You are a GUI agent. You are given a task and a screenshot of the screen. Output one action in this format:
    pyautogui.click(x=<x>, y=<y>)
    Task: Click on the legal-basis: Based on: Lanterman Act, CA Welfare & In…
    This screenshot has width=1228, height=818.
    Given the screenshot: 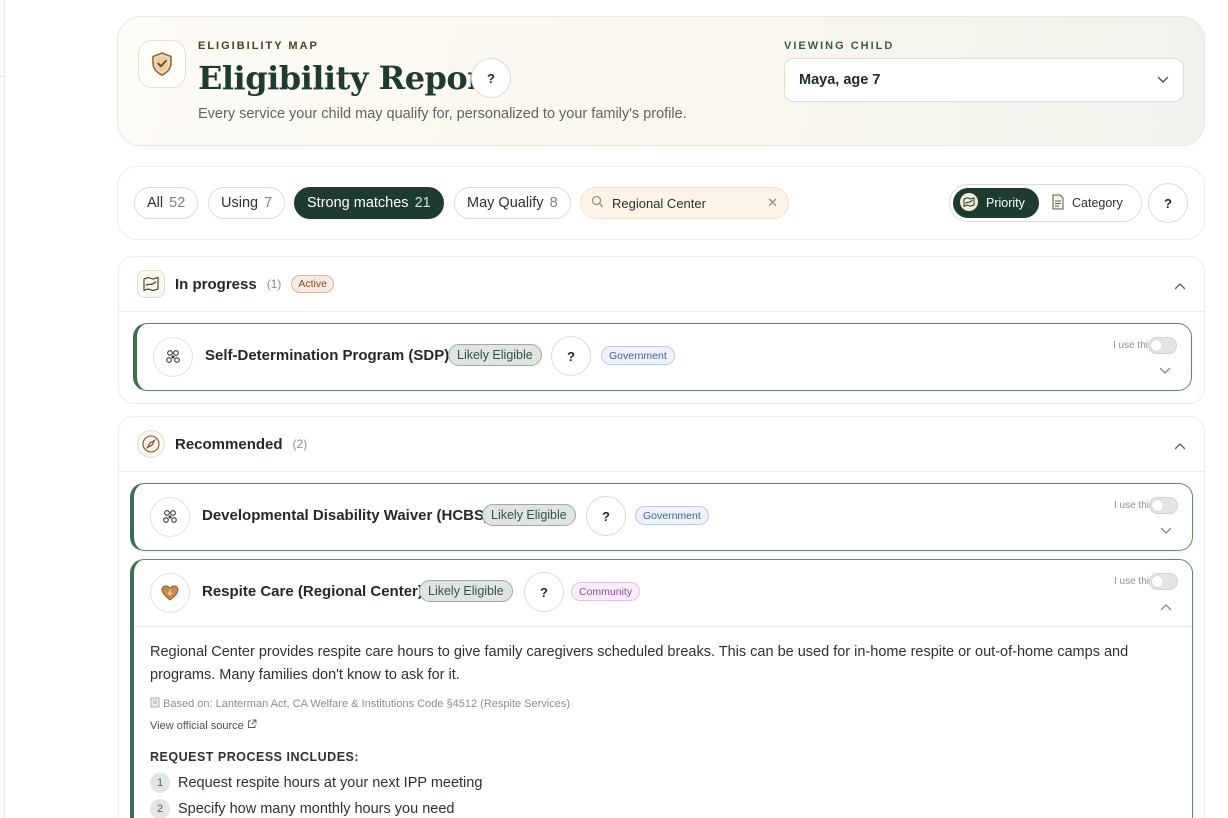 What is the action you would take?
    pyautogui.click(x=360, y=704)
    